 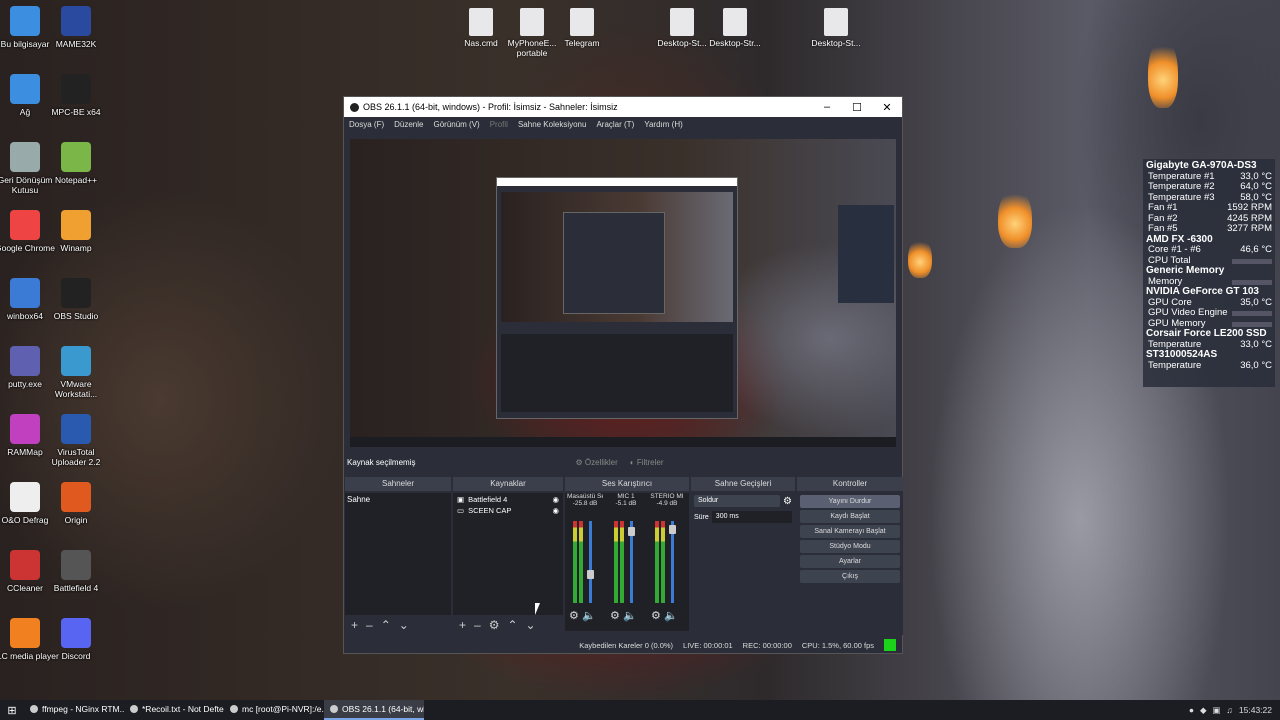 What do you see at coordinates (623, 442) in the screenshot?
I see `nested-taskbar` at bounding box center [623, 442].